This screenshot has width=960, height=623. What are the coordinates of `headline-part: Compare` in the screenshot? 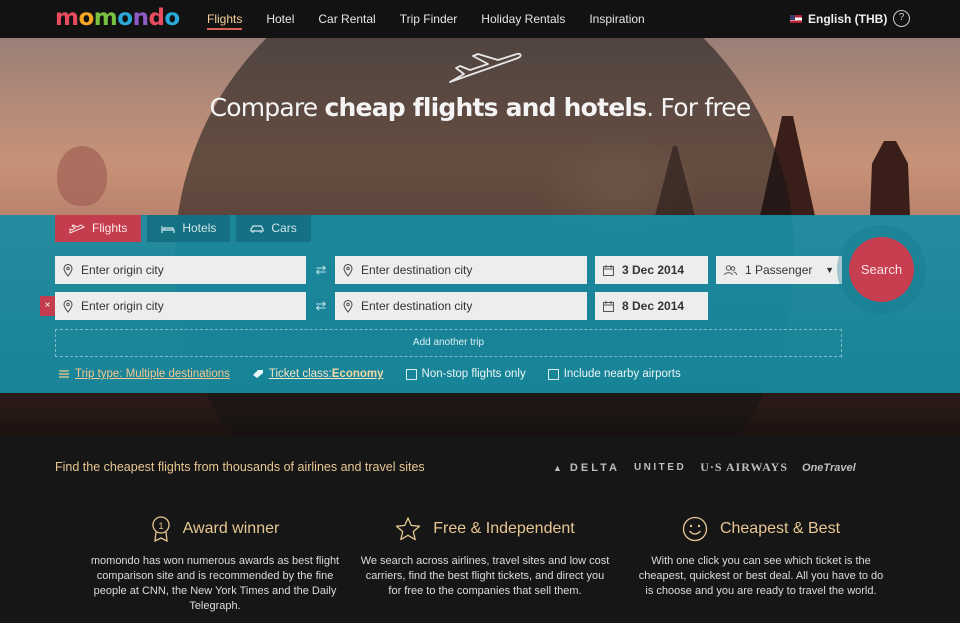 It's located at (267, 107).